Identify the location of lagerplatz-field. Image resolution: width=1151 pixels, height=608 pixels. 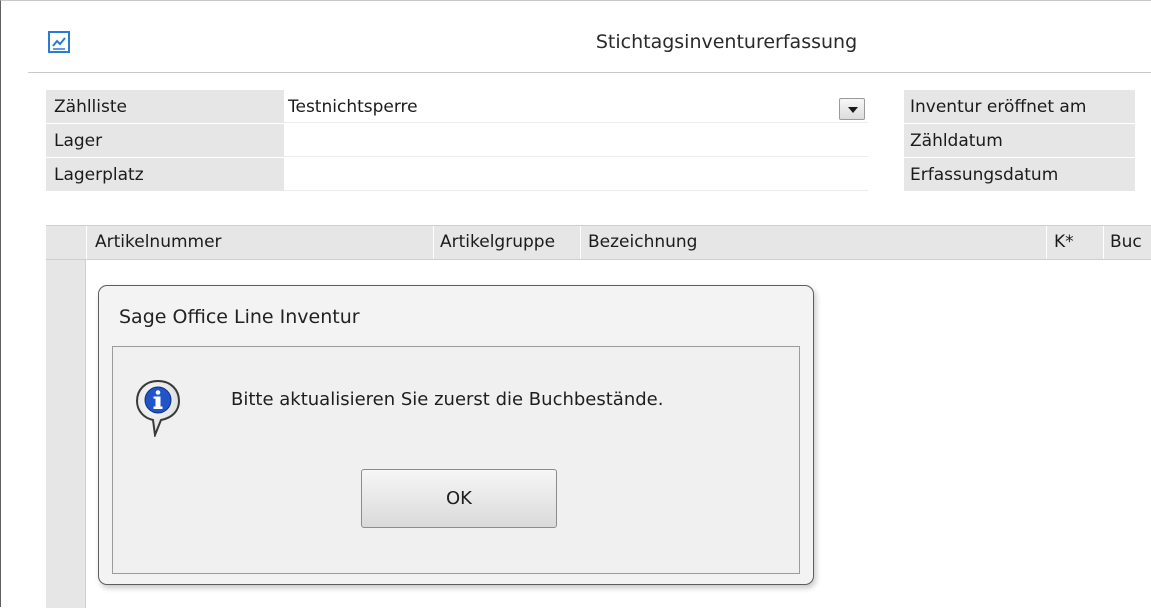
(576, 174).